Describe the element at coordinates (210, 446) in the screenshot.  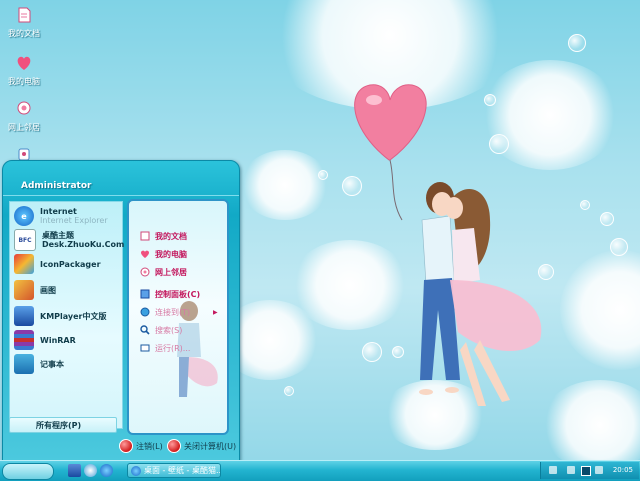
I see `shutdown-label: 关闭计算机(U)` at that location.